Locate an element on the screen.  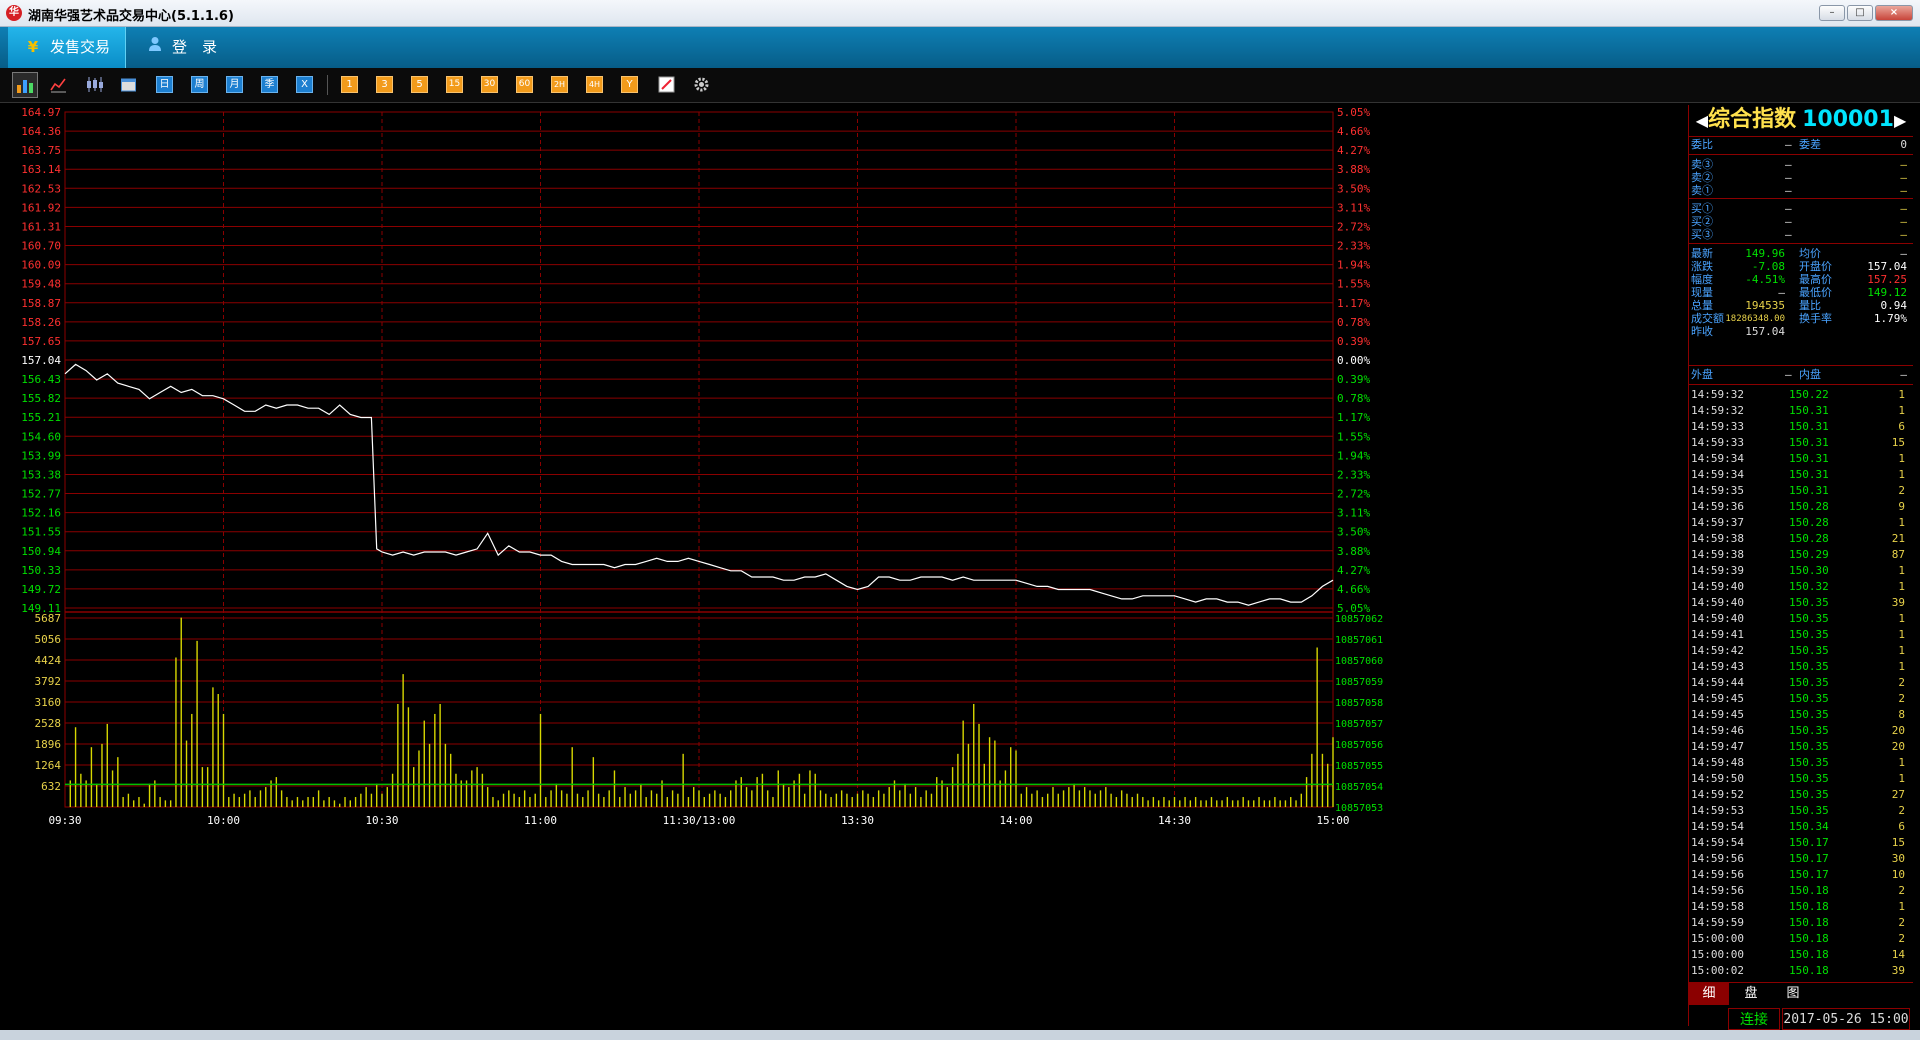
panel-divider is located at coordinates (1801, 198).